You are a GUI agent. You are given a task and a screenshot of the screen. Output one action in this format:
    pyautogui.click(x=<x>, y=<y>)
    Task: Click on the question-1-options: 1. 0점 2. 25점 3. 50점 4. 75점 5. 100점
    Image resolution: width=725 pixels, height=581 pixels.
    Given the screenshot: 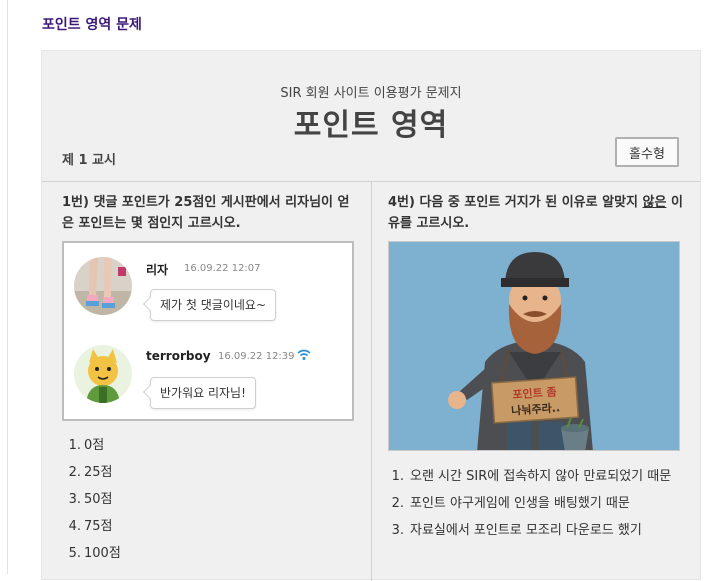 What is the action you would take?
    pyautogui.click(x=91, y=499)
    